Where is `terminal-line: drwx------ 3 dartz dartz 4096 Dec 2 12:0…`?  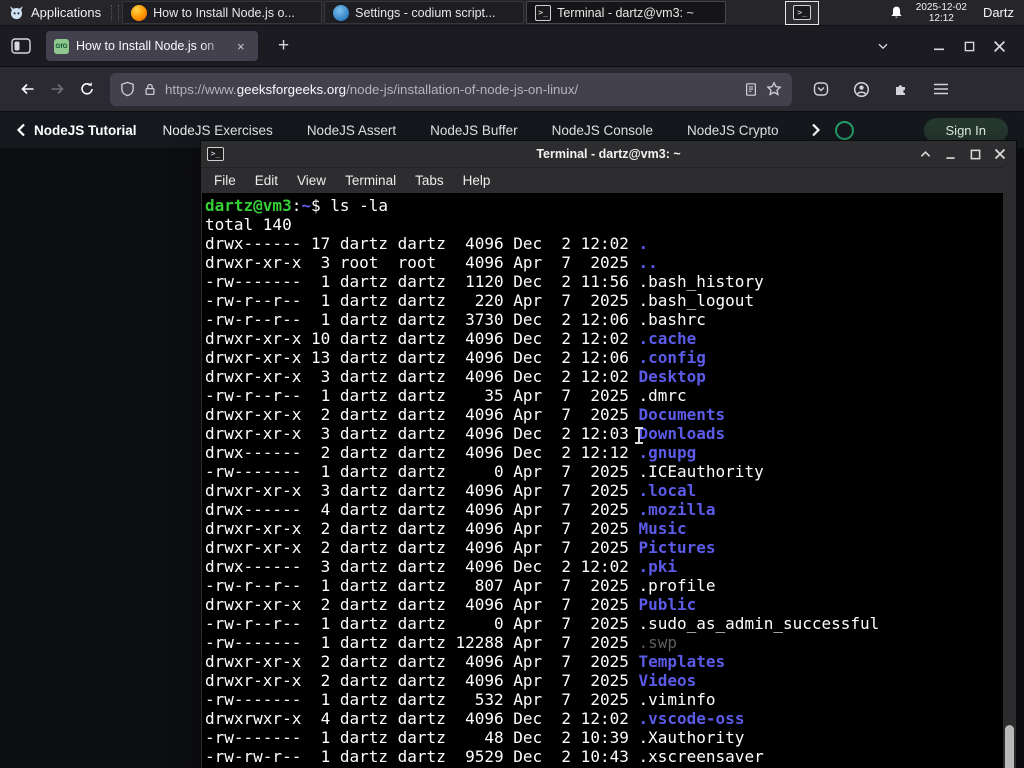
terminal-line: drwx------ 3 dartz dartz 4096 Dec 2 12:0… is located at coordinates (441, 566).